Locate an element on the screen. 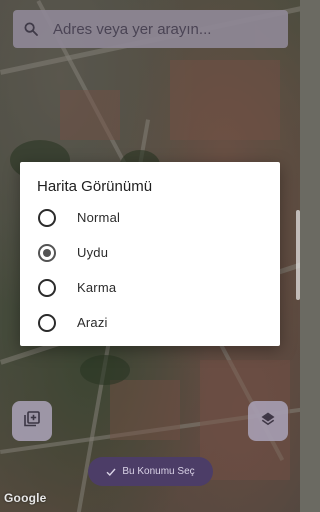 Image resolution: width=320 pixels, height=512 pixels. confirm-location-label: Bu Konumu Seç is located at coordinates (158, 471).